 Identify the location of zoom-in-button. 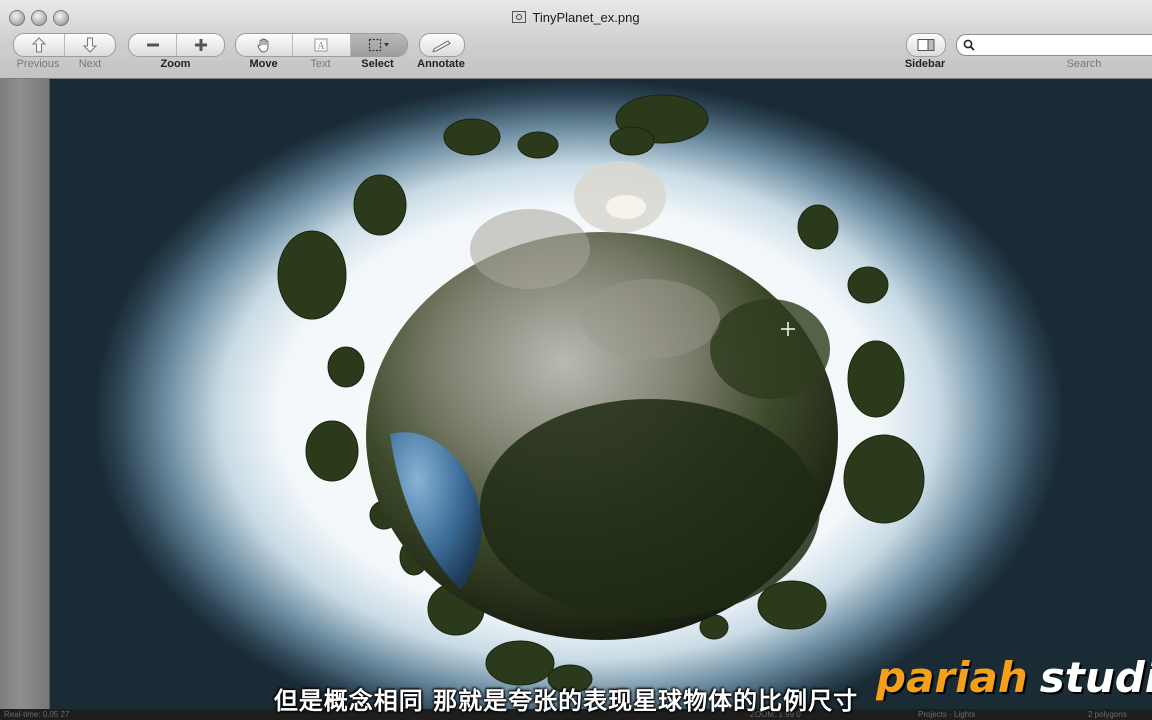
(200, 45).